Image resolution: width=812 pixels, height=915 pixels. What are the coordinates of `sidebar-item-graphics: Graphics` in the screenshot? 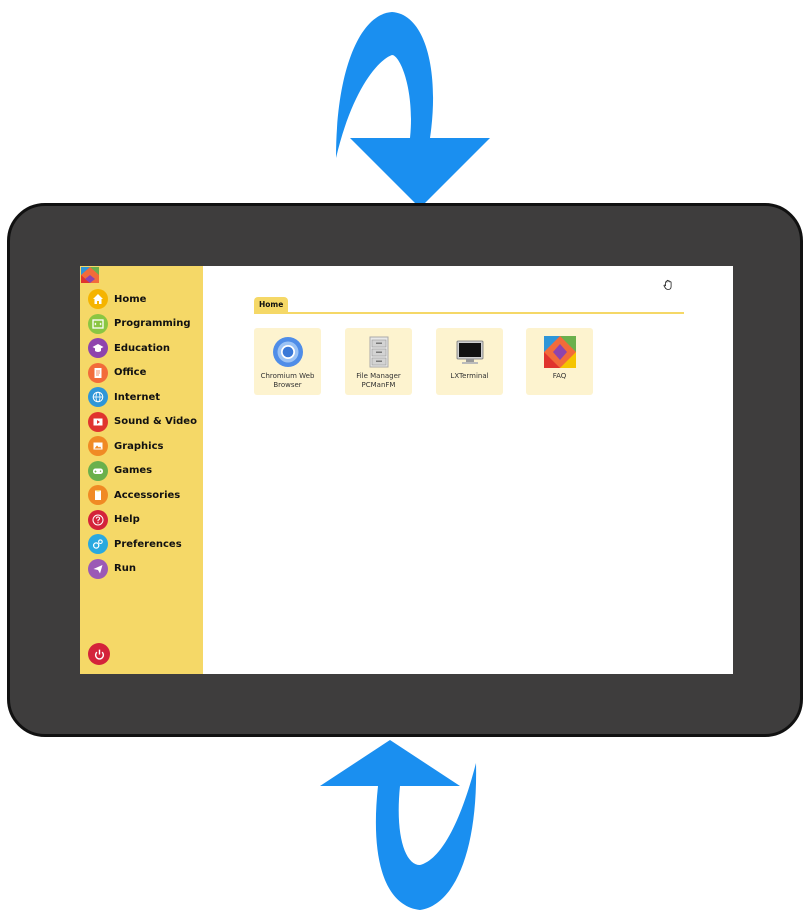 It's located at (142, 446).